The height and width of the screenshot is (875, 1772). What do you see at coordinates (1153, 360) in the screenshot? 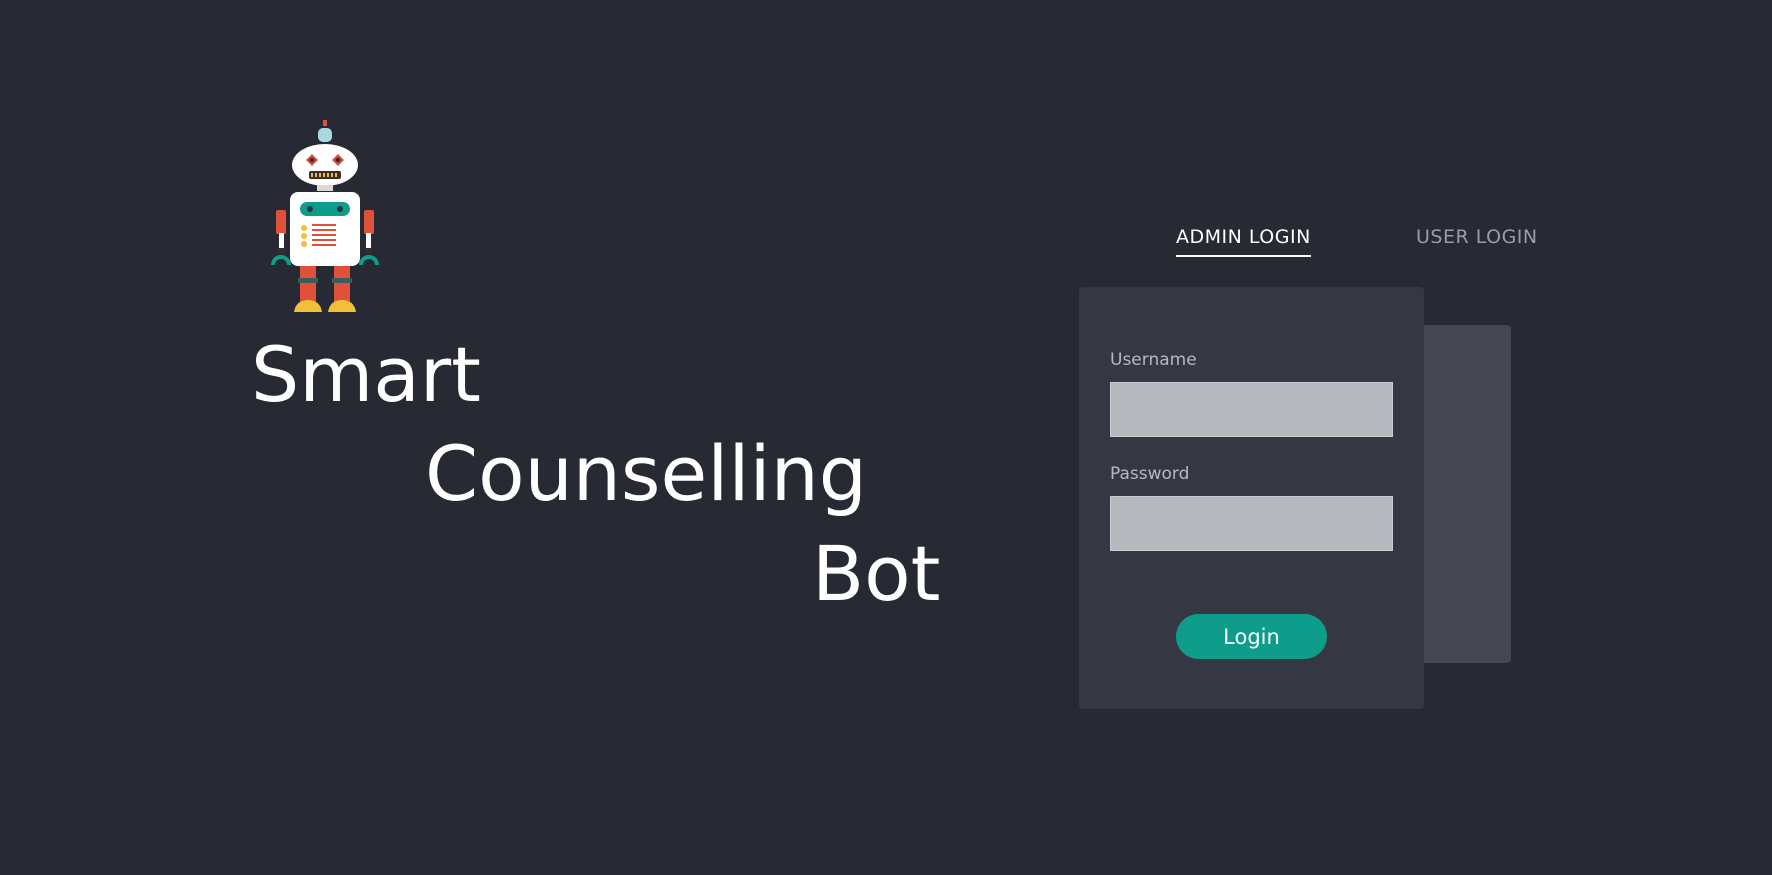
I see `username-label: Username` at bounding box center [1153, 360].